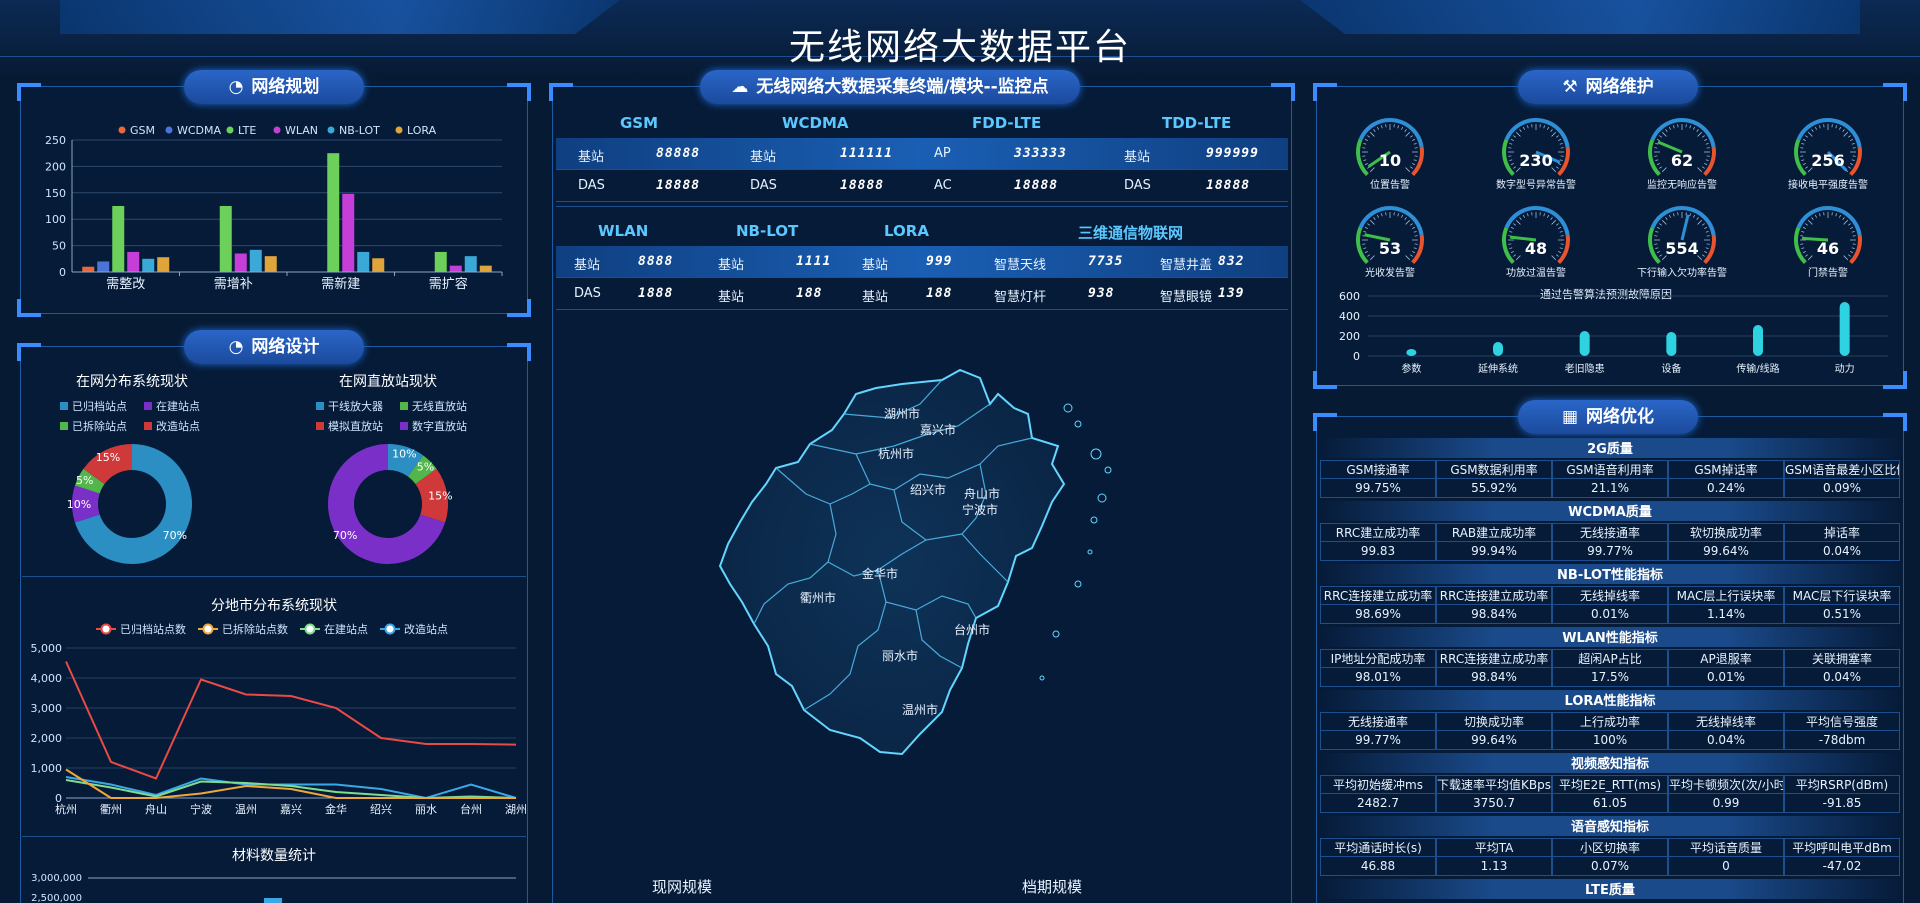 The height and width of the screenshot is (903, 1920). I want to click on slice-label: 10%, so click(404, 454).